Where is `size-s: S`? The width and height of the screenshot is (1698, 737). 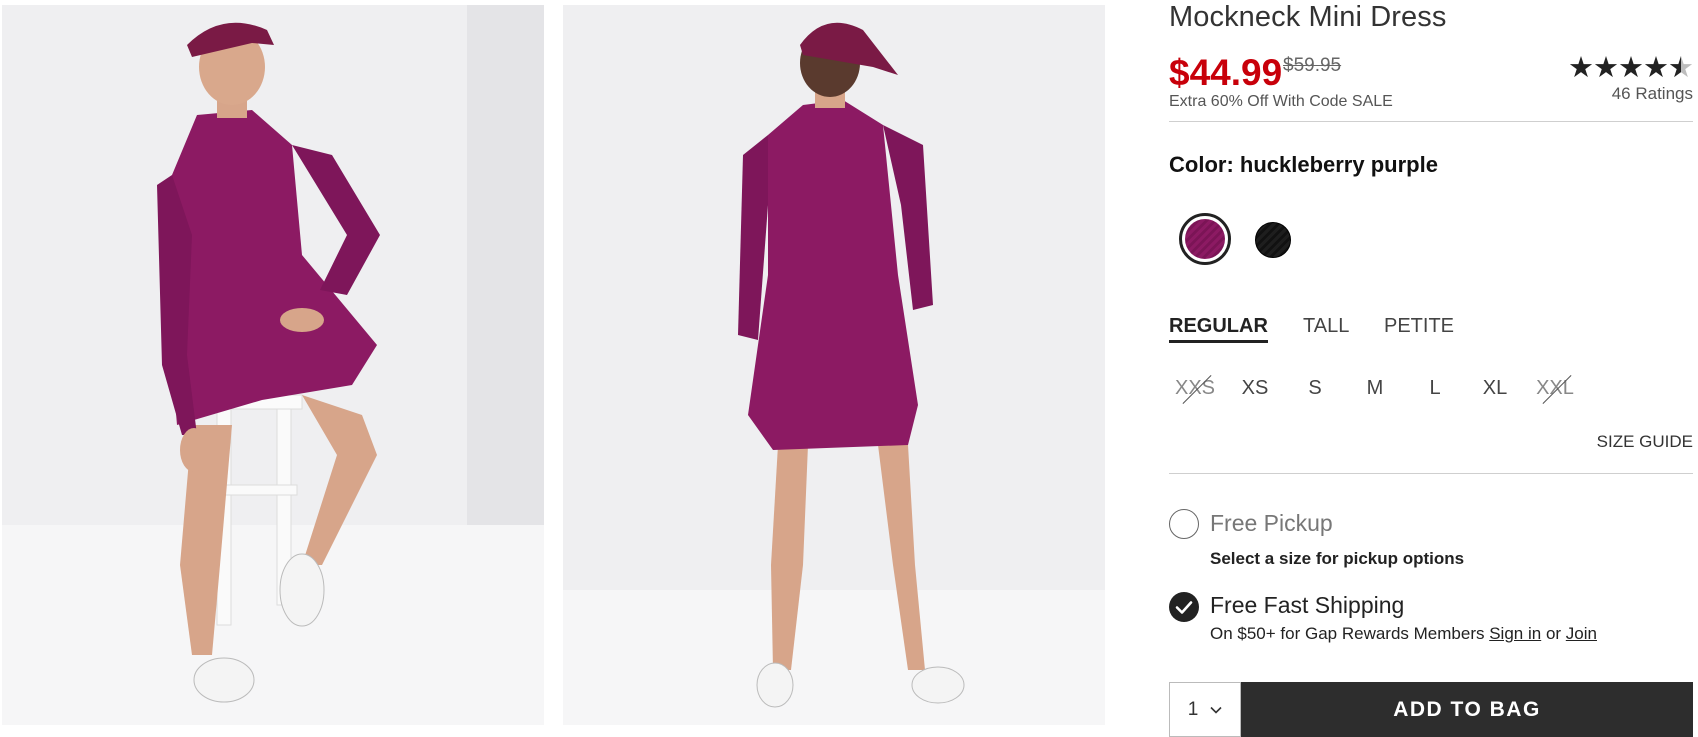
size-s: S is located at coordinates (1315, 388).